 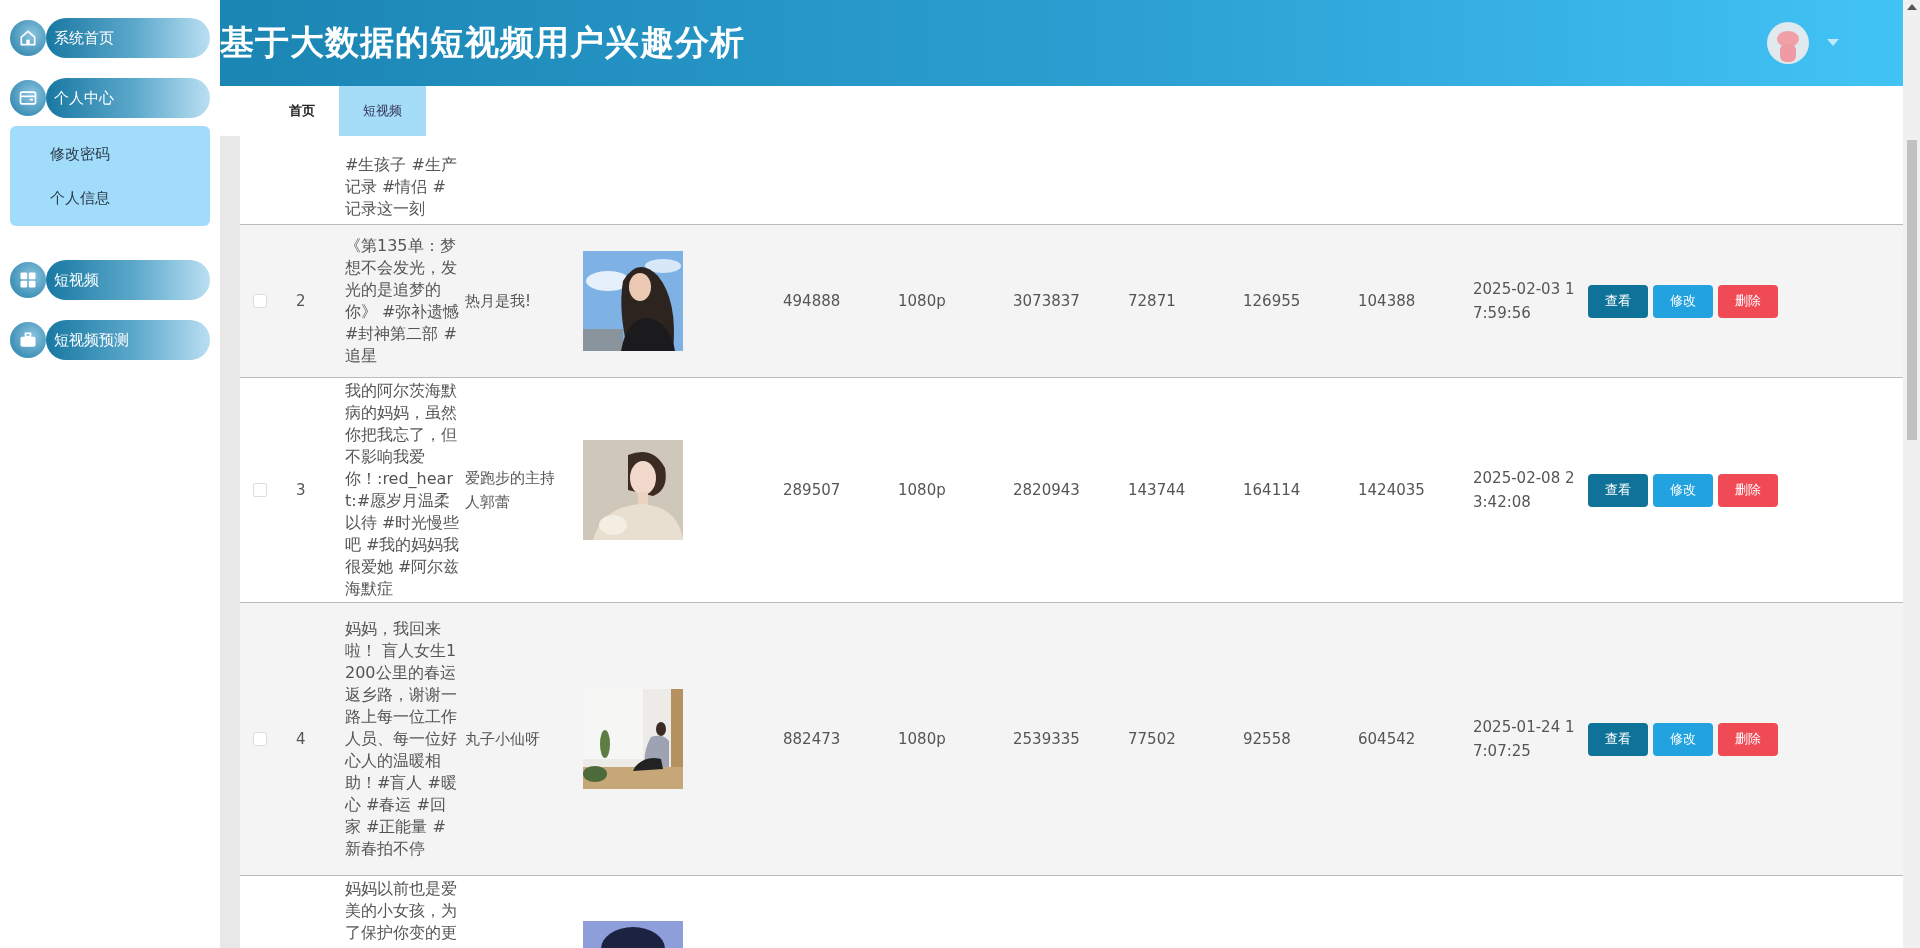 I want to click on table-cell: 72871, so click(x=1152, y=301).